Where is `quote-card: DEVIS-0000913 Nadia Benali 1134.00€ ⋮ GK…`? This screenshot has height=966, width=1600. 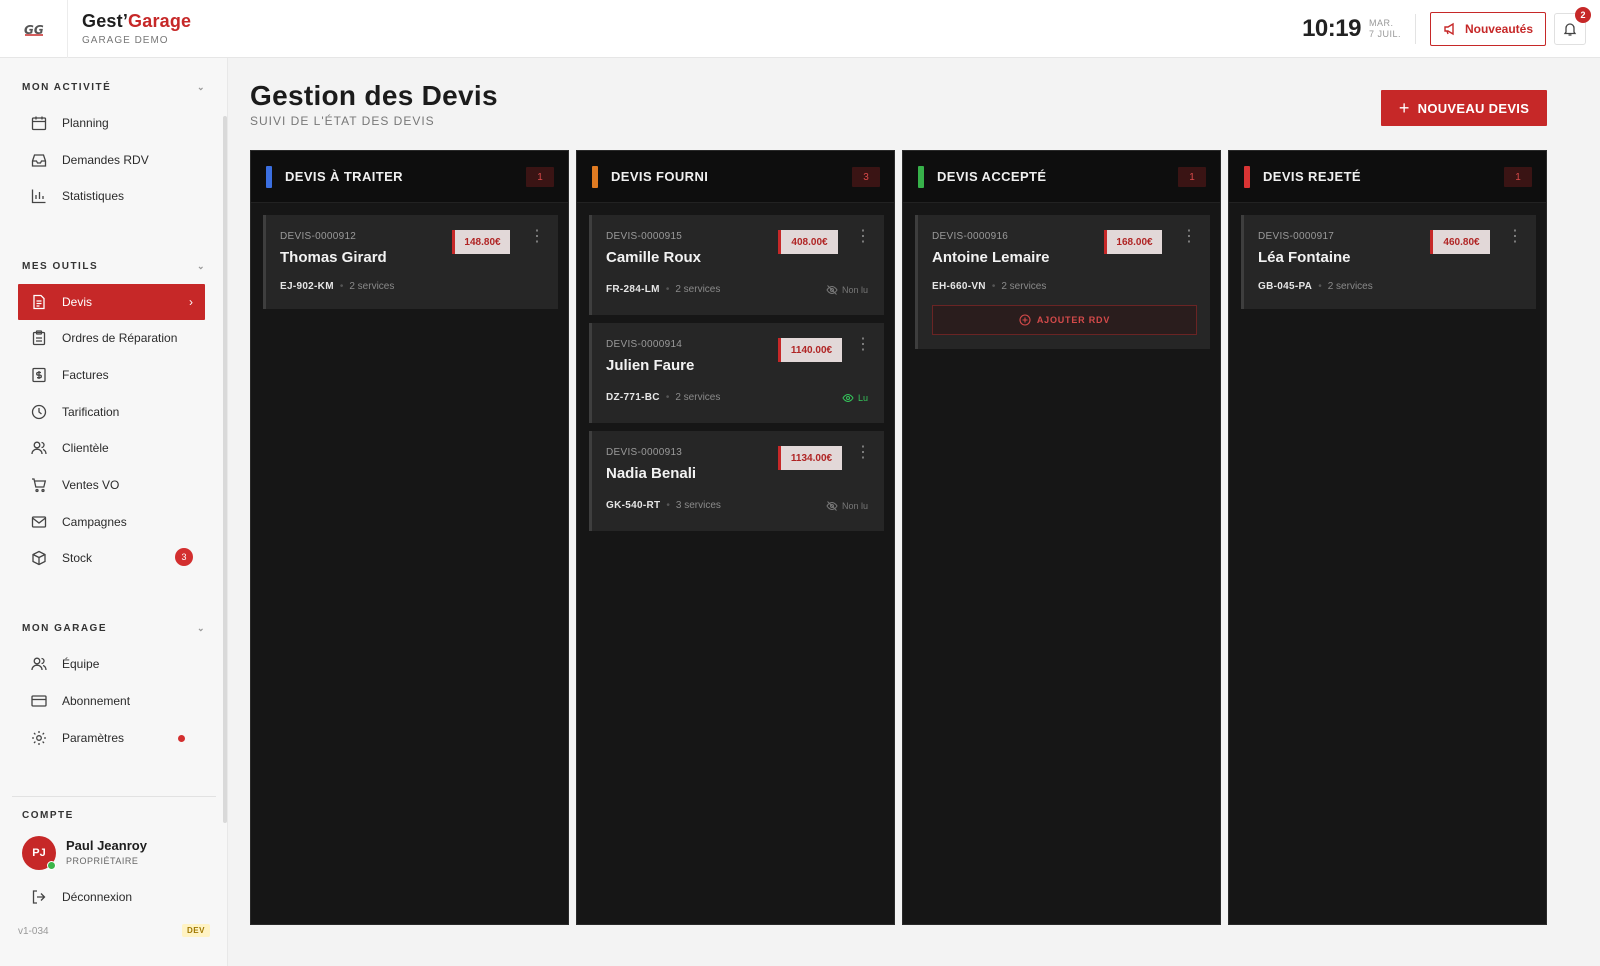 quote-card: DEVIS-0000913 Nadia Benali 1134.00€ ⋮ GK… is located at coordinates (736, 481).